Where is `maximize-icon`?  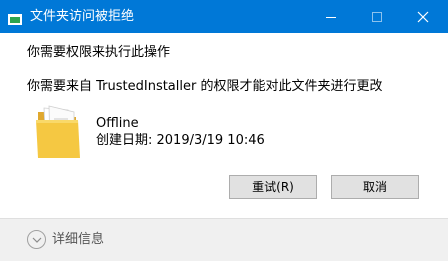
maximize-icon is located at coordinates (377, 17).